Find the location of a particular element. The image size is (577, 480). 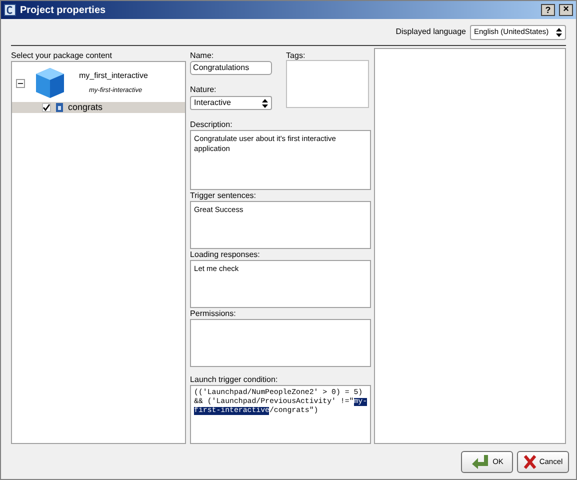

field-label: Launch trigger condition: is located at coordinates (234, 379).